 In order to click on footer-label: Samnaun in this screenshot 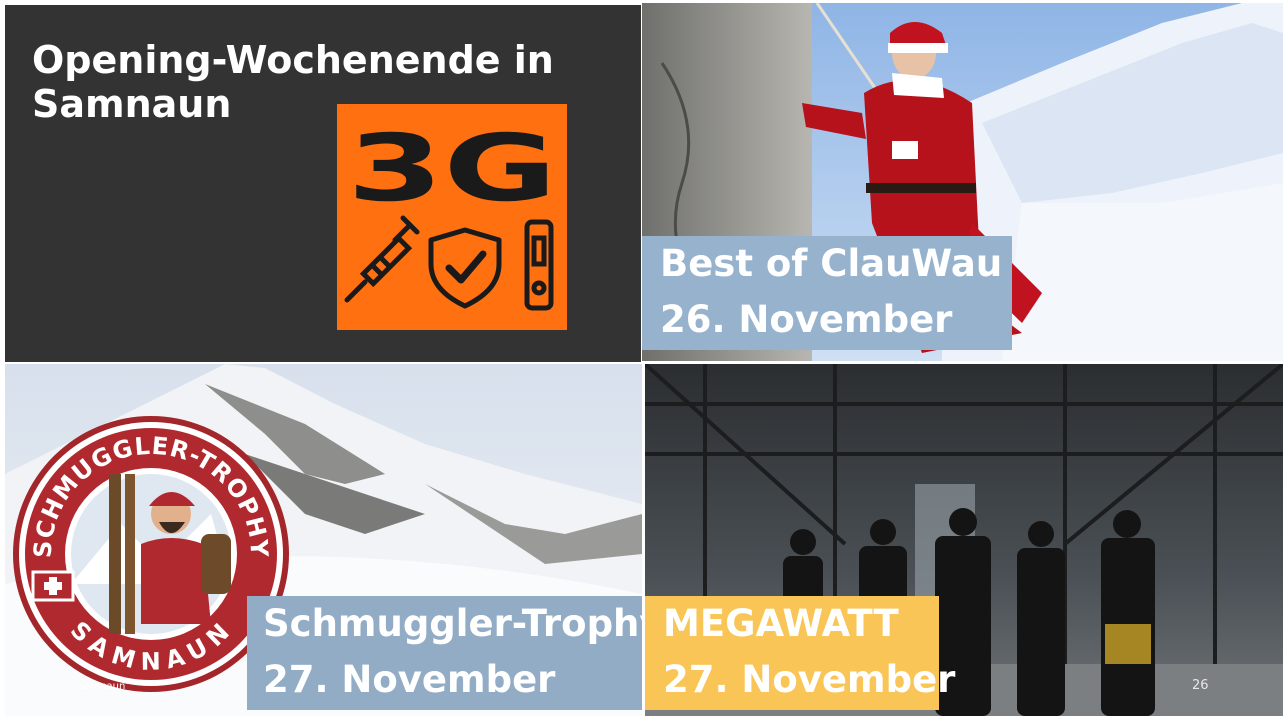, I will do `click(102, 686)`.